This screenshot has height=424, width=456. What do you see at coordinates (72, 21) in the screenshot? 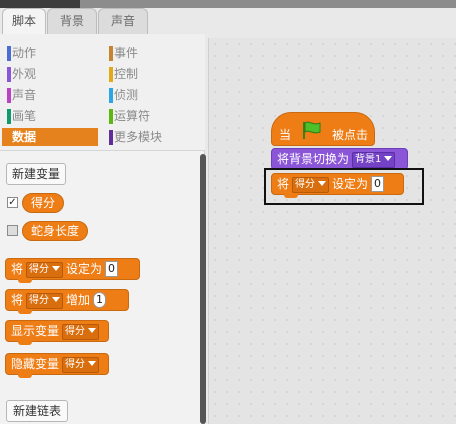
I see `tab-backdrops: 背景` at bounding box center [72, 21].